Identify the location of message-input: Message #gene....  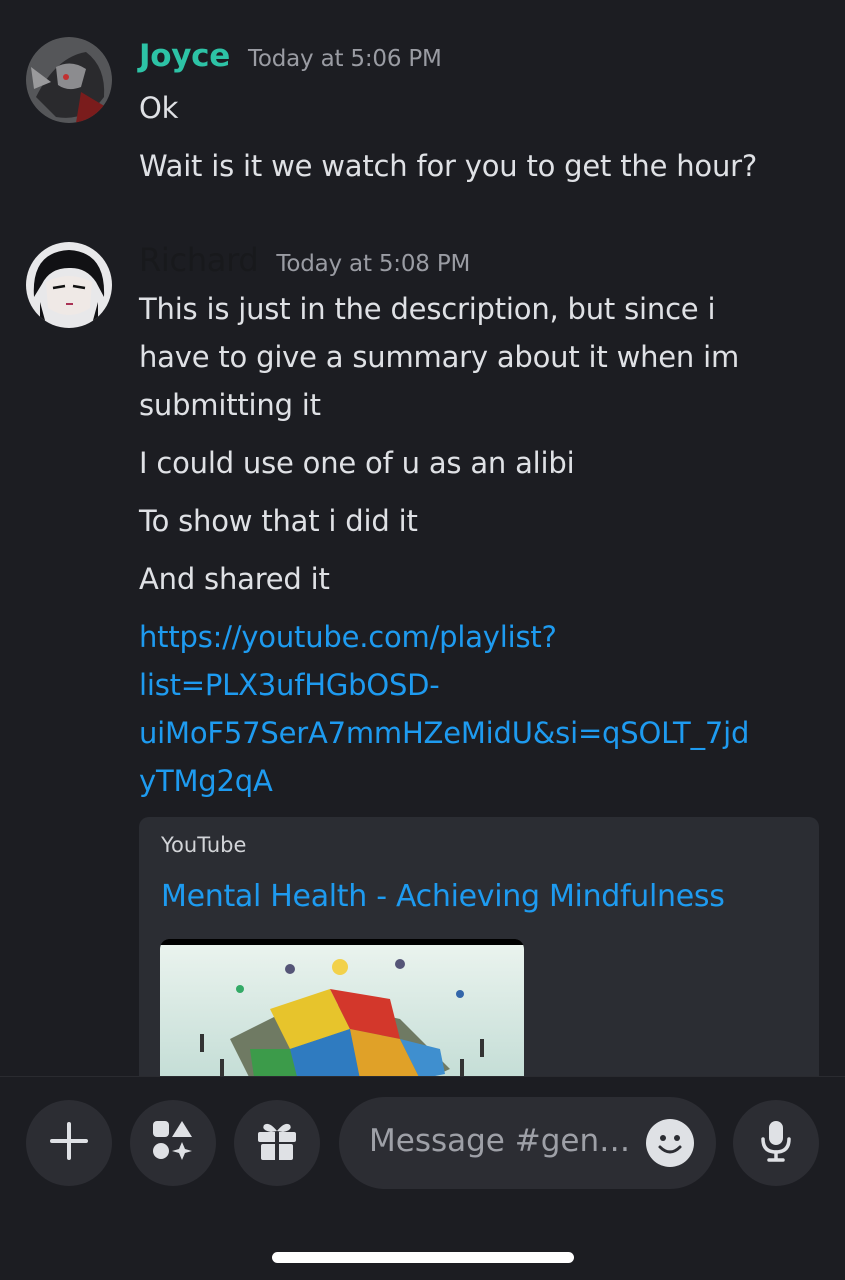
(527, 1143).